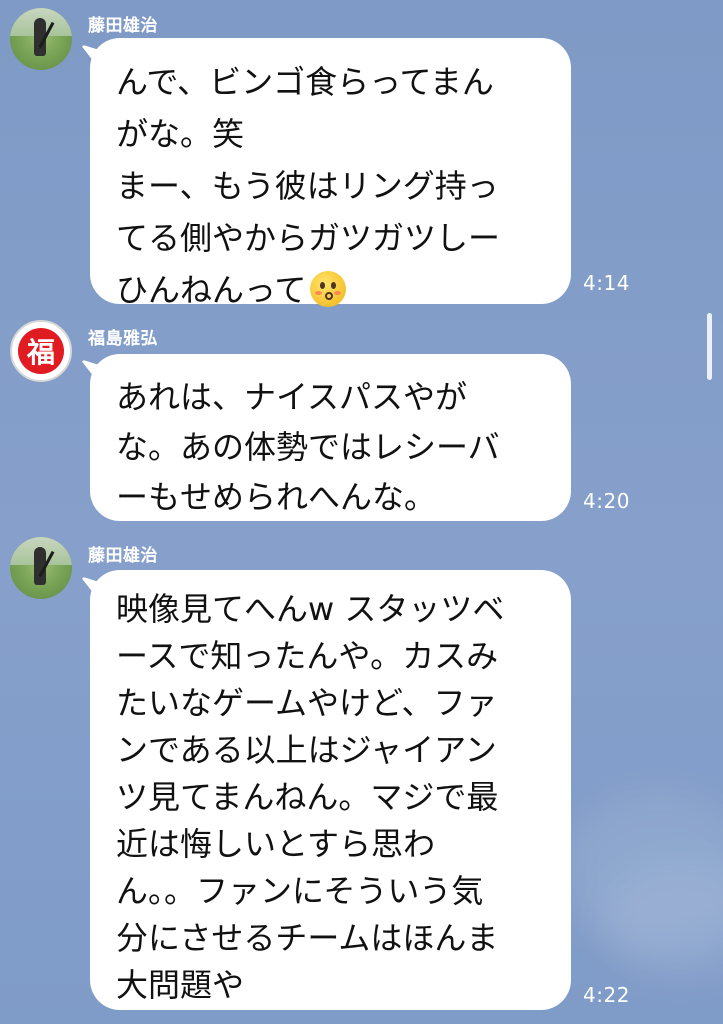 Image resolution: width=723 pixels, height=1024 pixels. What do you see at coordinates (709, 346) in the screenshot?
I see `scrollbar` at bounding box center [709, 346].